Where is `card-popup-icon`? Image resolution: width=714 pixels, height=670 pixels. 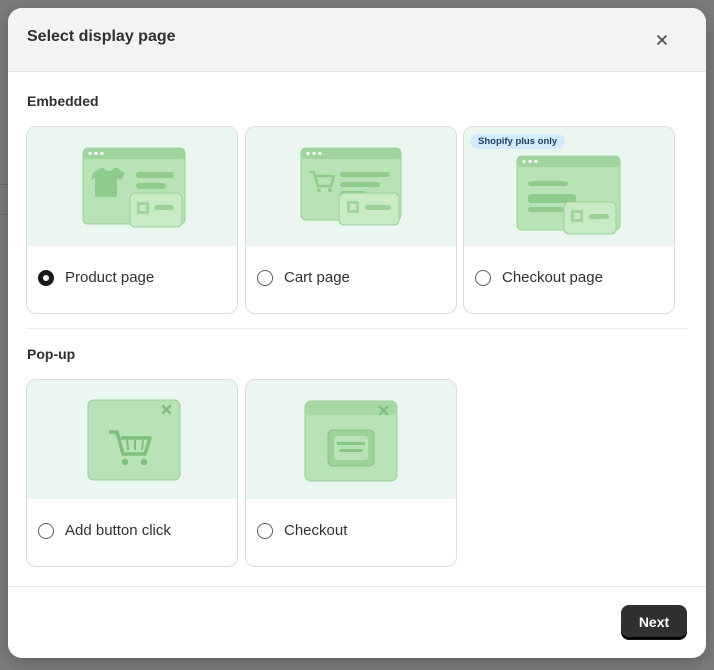
card-popup-icon is located at coordinates (351, 441).